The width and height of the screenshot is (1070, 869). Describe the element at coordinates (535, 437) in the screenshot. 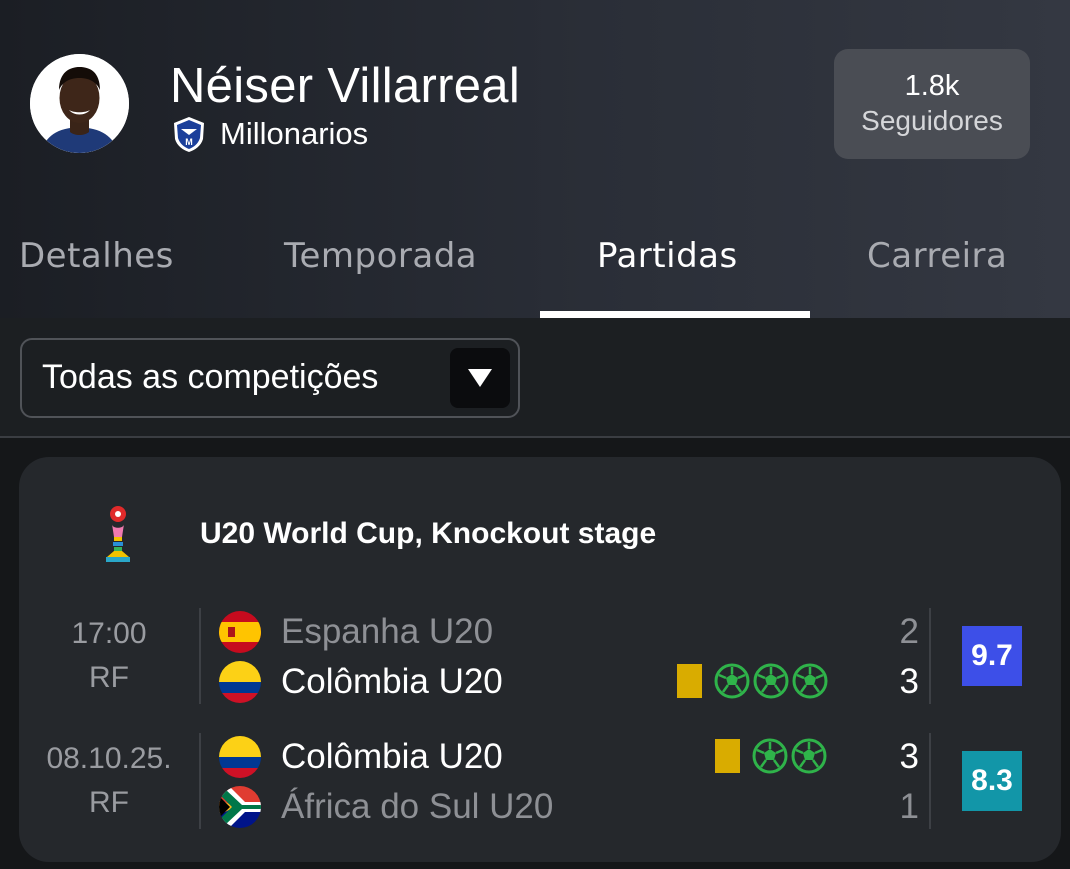

I see `filter-divider` at that location.